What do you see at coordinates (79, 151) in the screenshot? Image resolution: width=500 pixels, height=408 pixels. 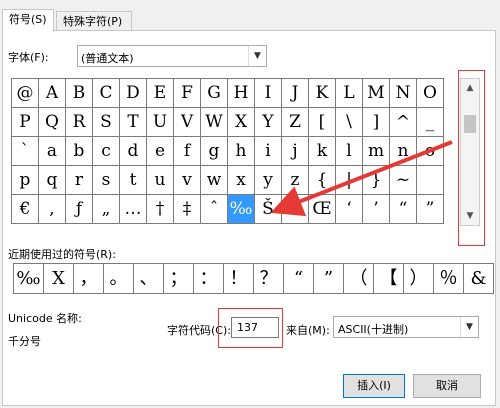 I see `symbol-cell: b` at bounding box center [79, 151].